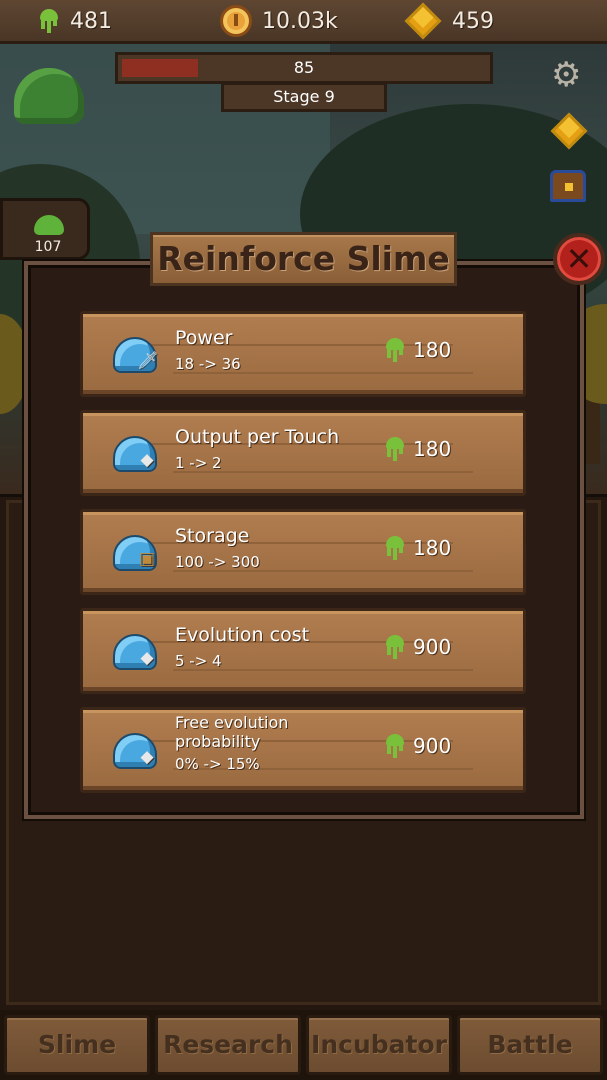  Describe the element at coordinates (217, 764) in the screenshot. I see `upgrade-value: 0% -> 15%` at that location.